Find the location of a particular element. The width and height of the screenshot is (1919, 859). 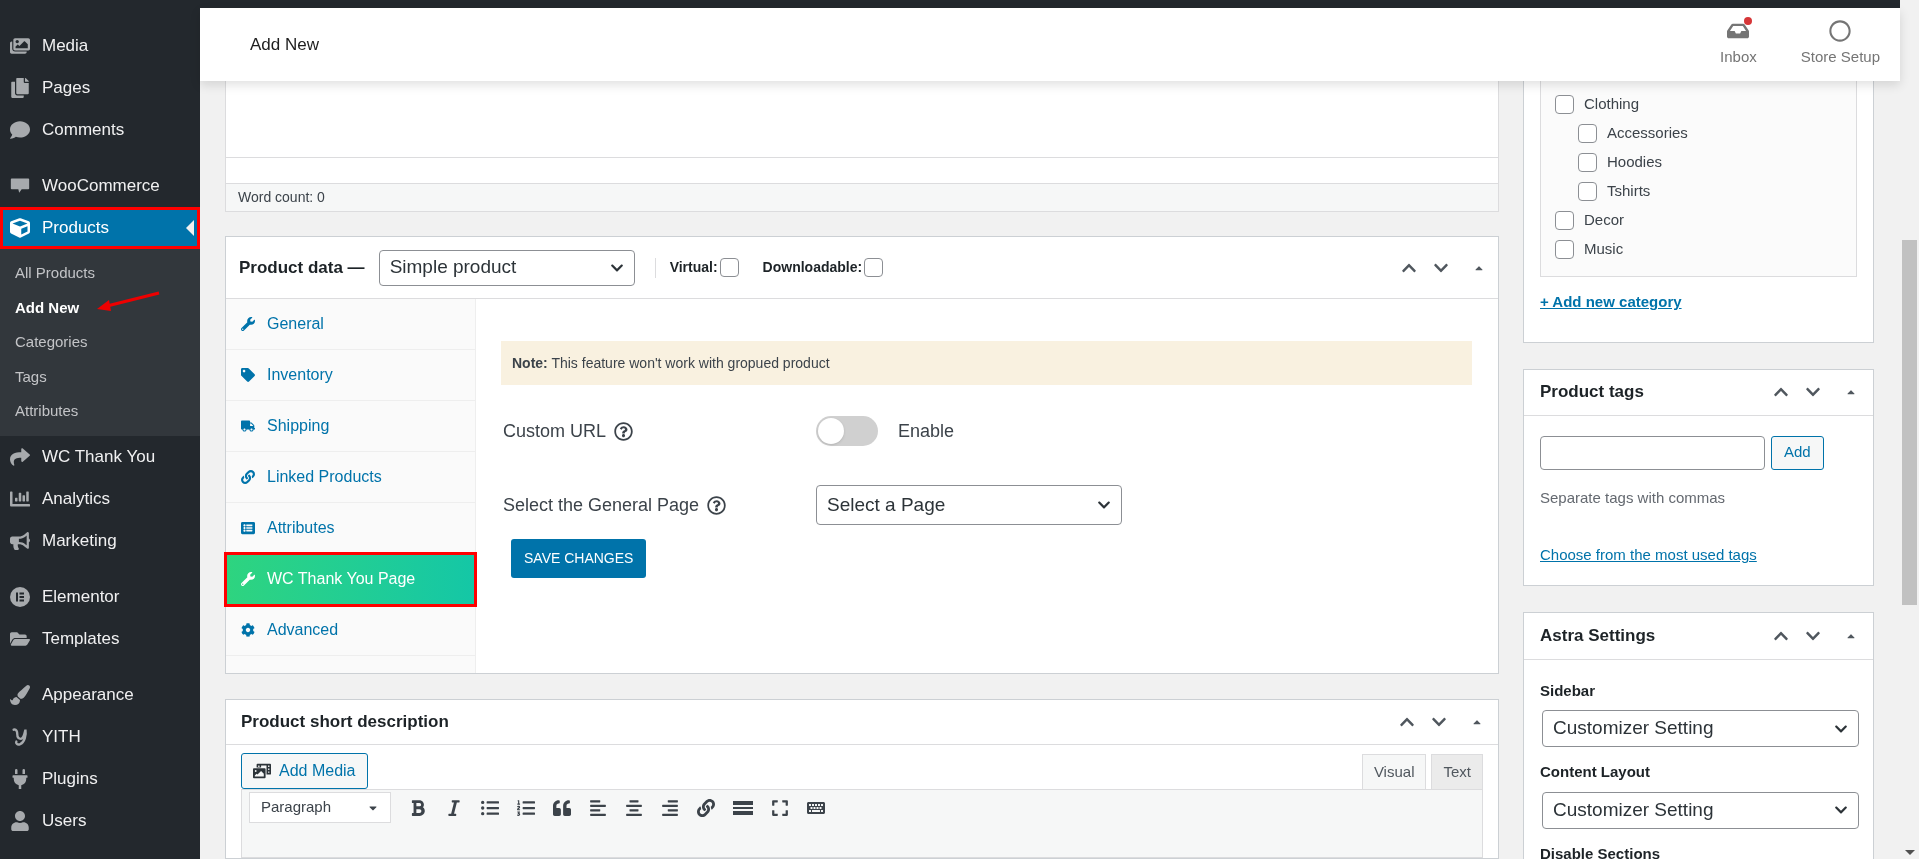

panel-title: Product tags is located at coordinates (1592, 392).